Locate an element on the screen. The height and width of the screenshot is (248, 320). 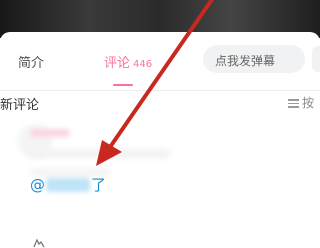
tab-intro: 简介 is located at coordinates (31, 61).